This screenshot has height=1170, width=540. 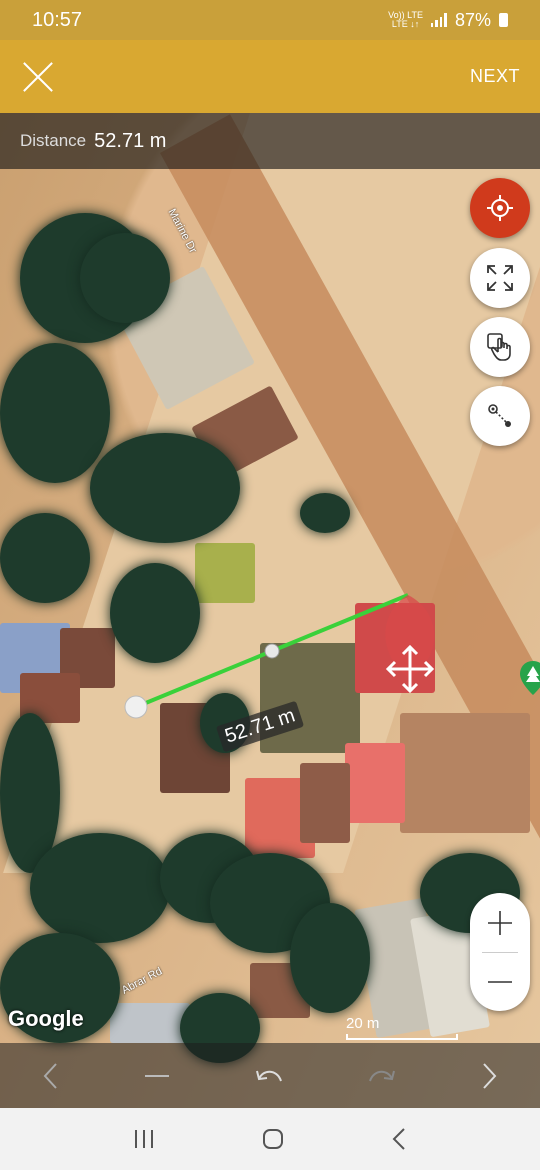 I want to click on network-label-bottom: LTE ↓↑, so click(x=405, y=24).